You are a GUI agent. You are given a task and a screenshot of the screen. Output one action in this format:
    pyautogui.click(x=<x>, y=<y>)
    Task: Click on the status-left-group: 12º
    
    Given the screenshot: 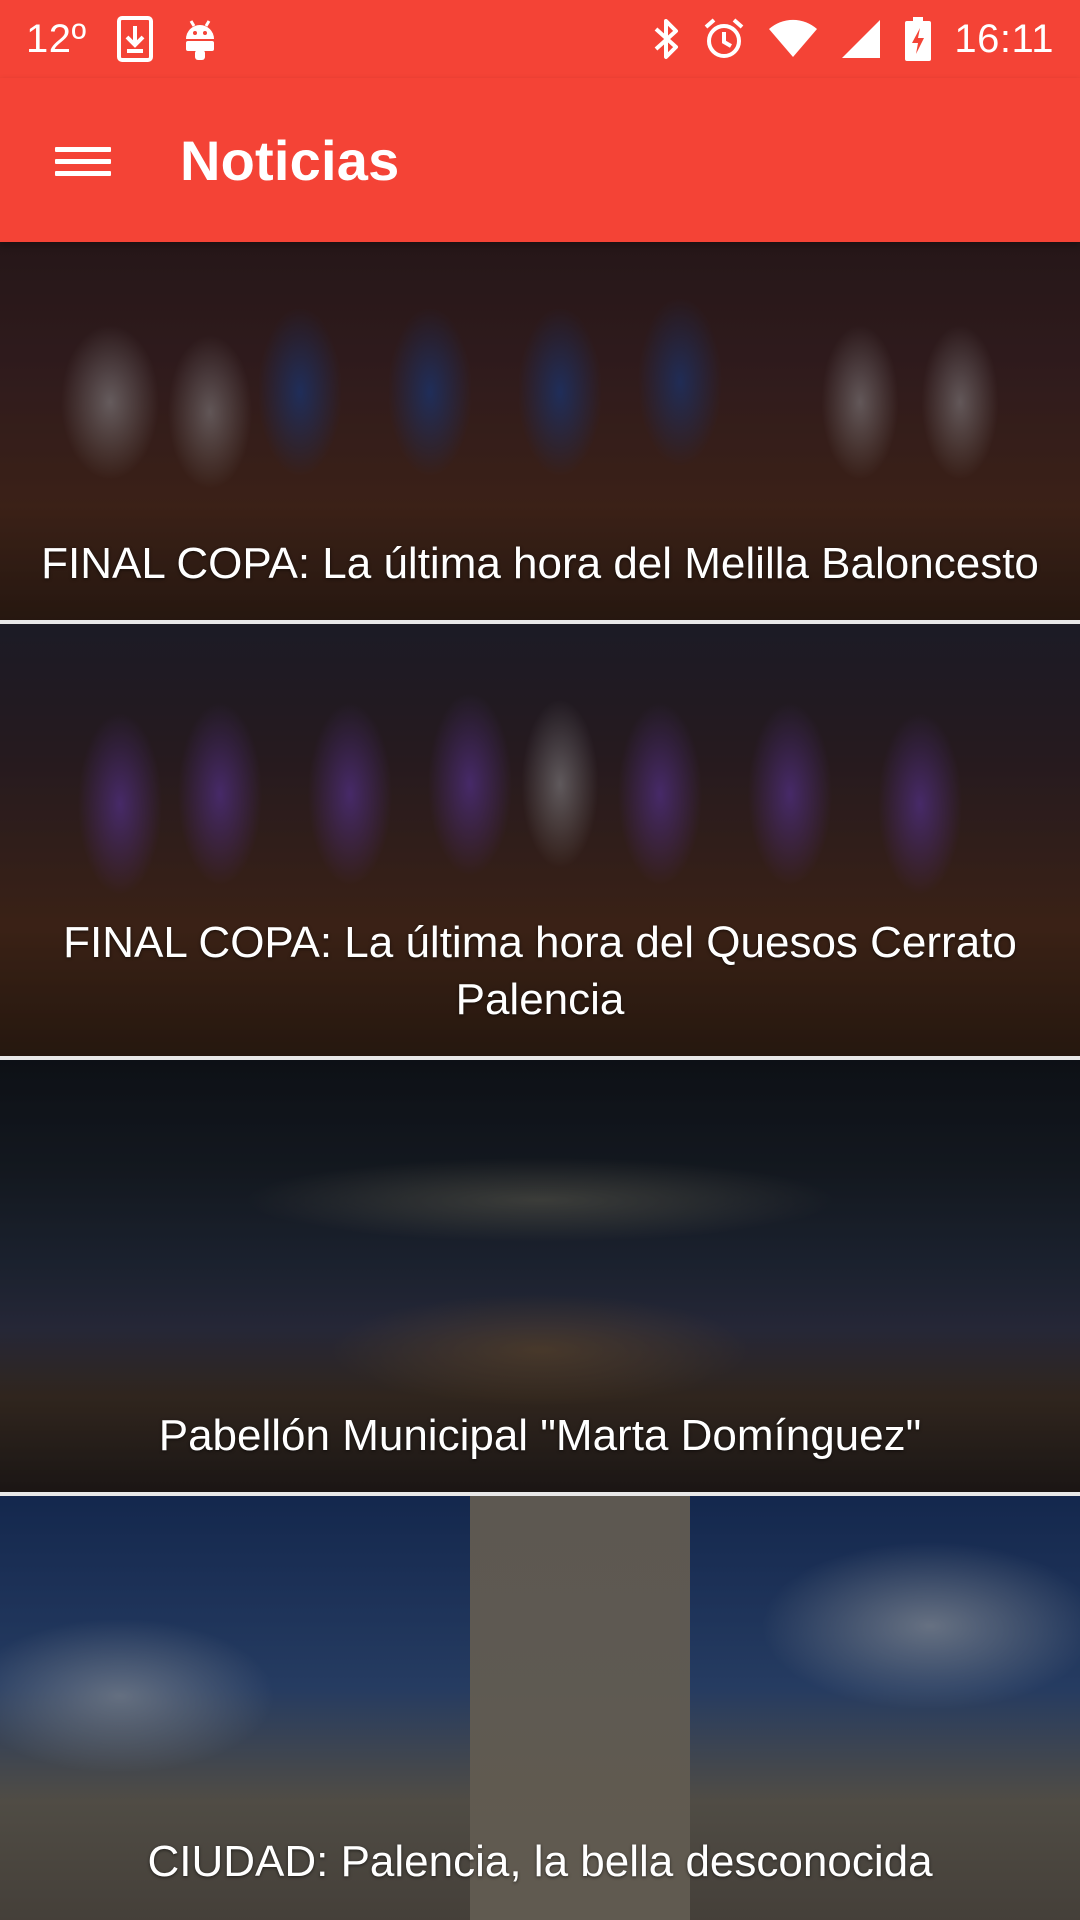 What is the action you would take?
    pyautogui.click(x=121, y=39)
    